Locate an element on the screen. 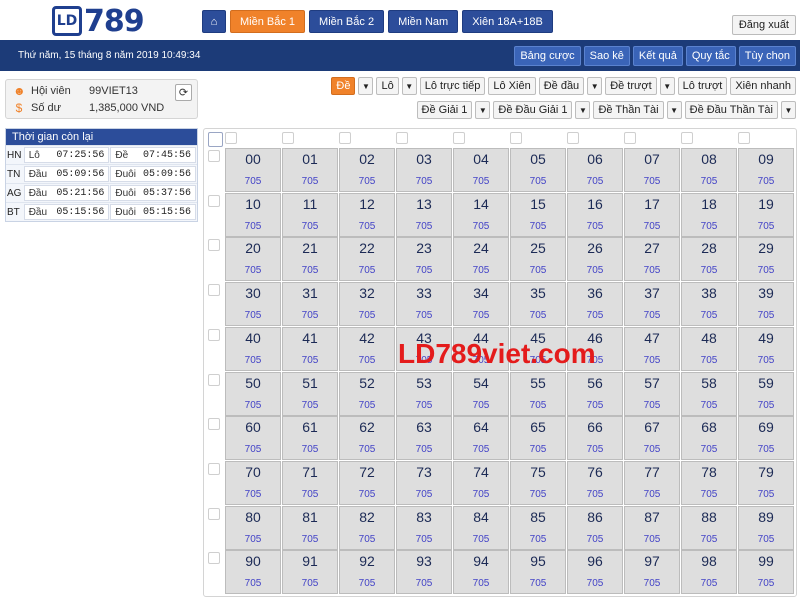 The image size is (800, 597). number-cell: 54 705 is located at coordinates (481, 393).